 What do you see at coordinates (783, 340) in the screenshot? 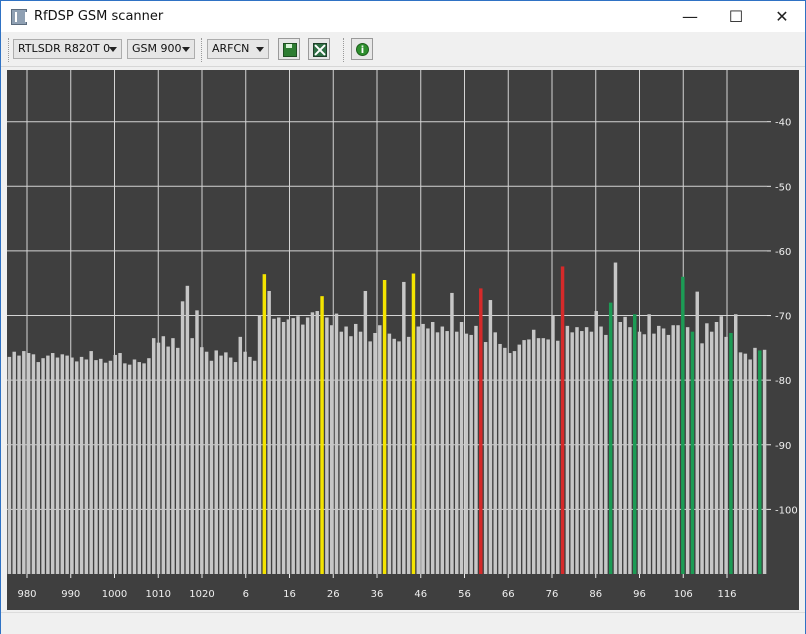
I see `y-axis-panel` at bounding box center [783, 340].